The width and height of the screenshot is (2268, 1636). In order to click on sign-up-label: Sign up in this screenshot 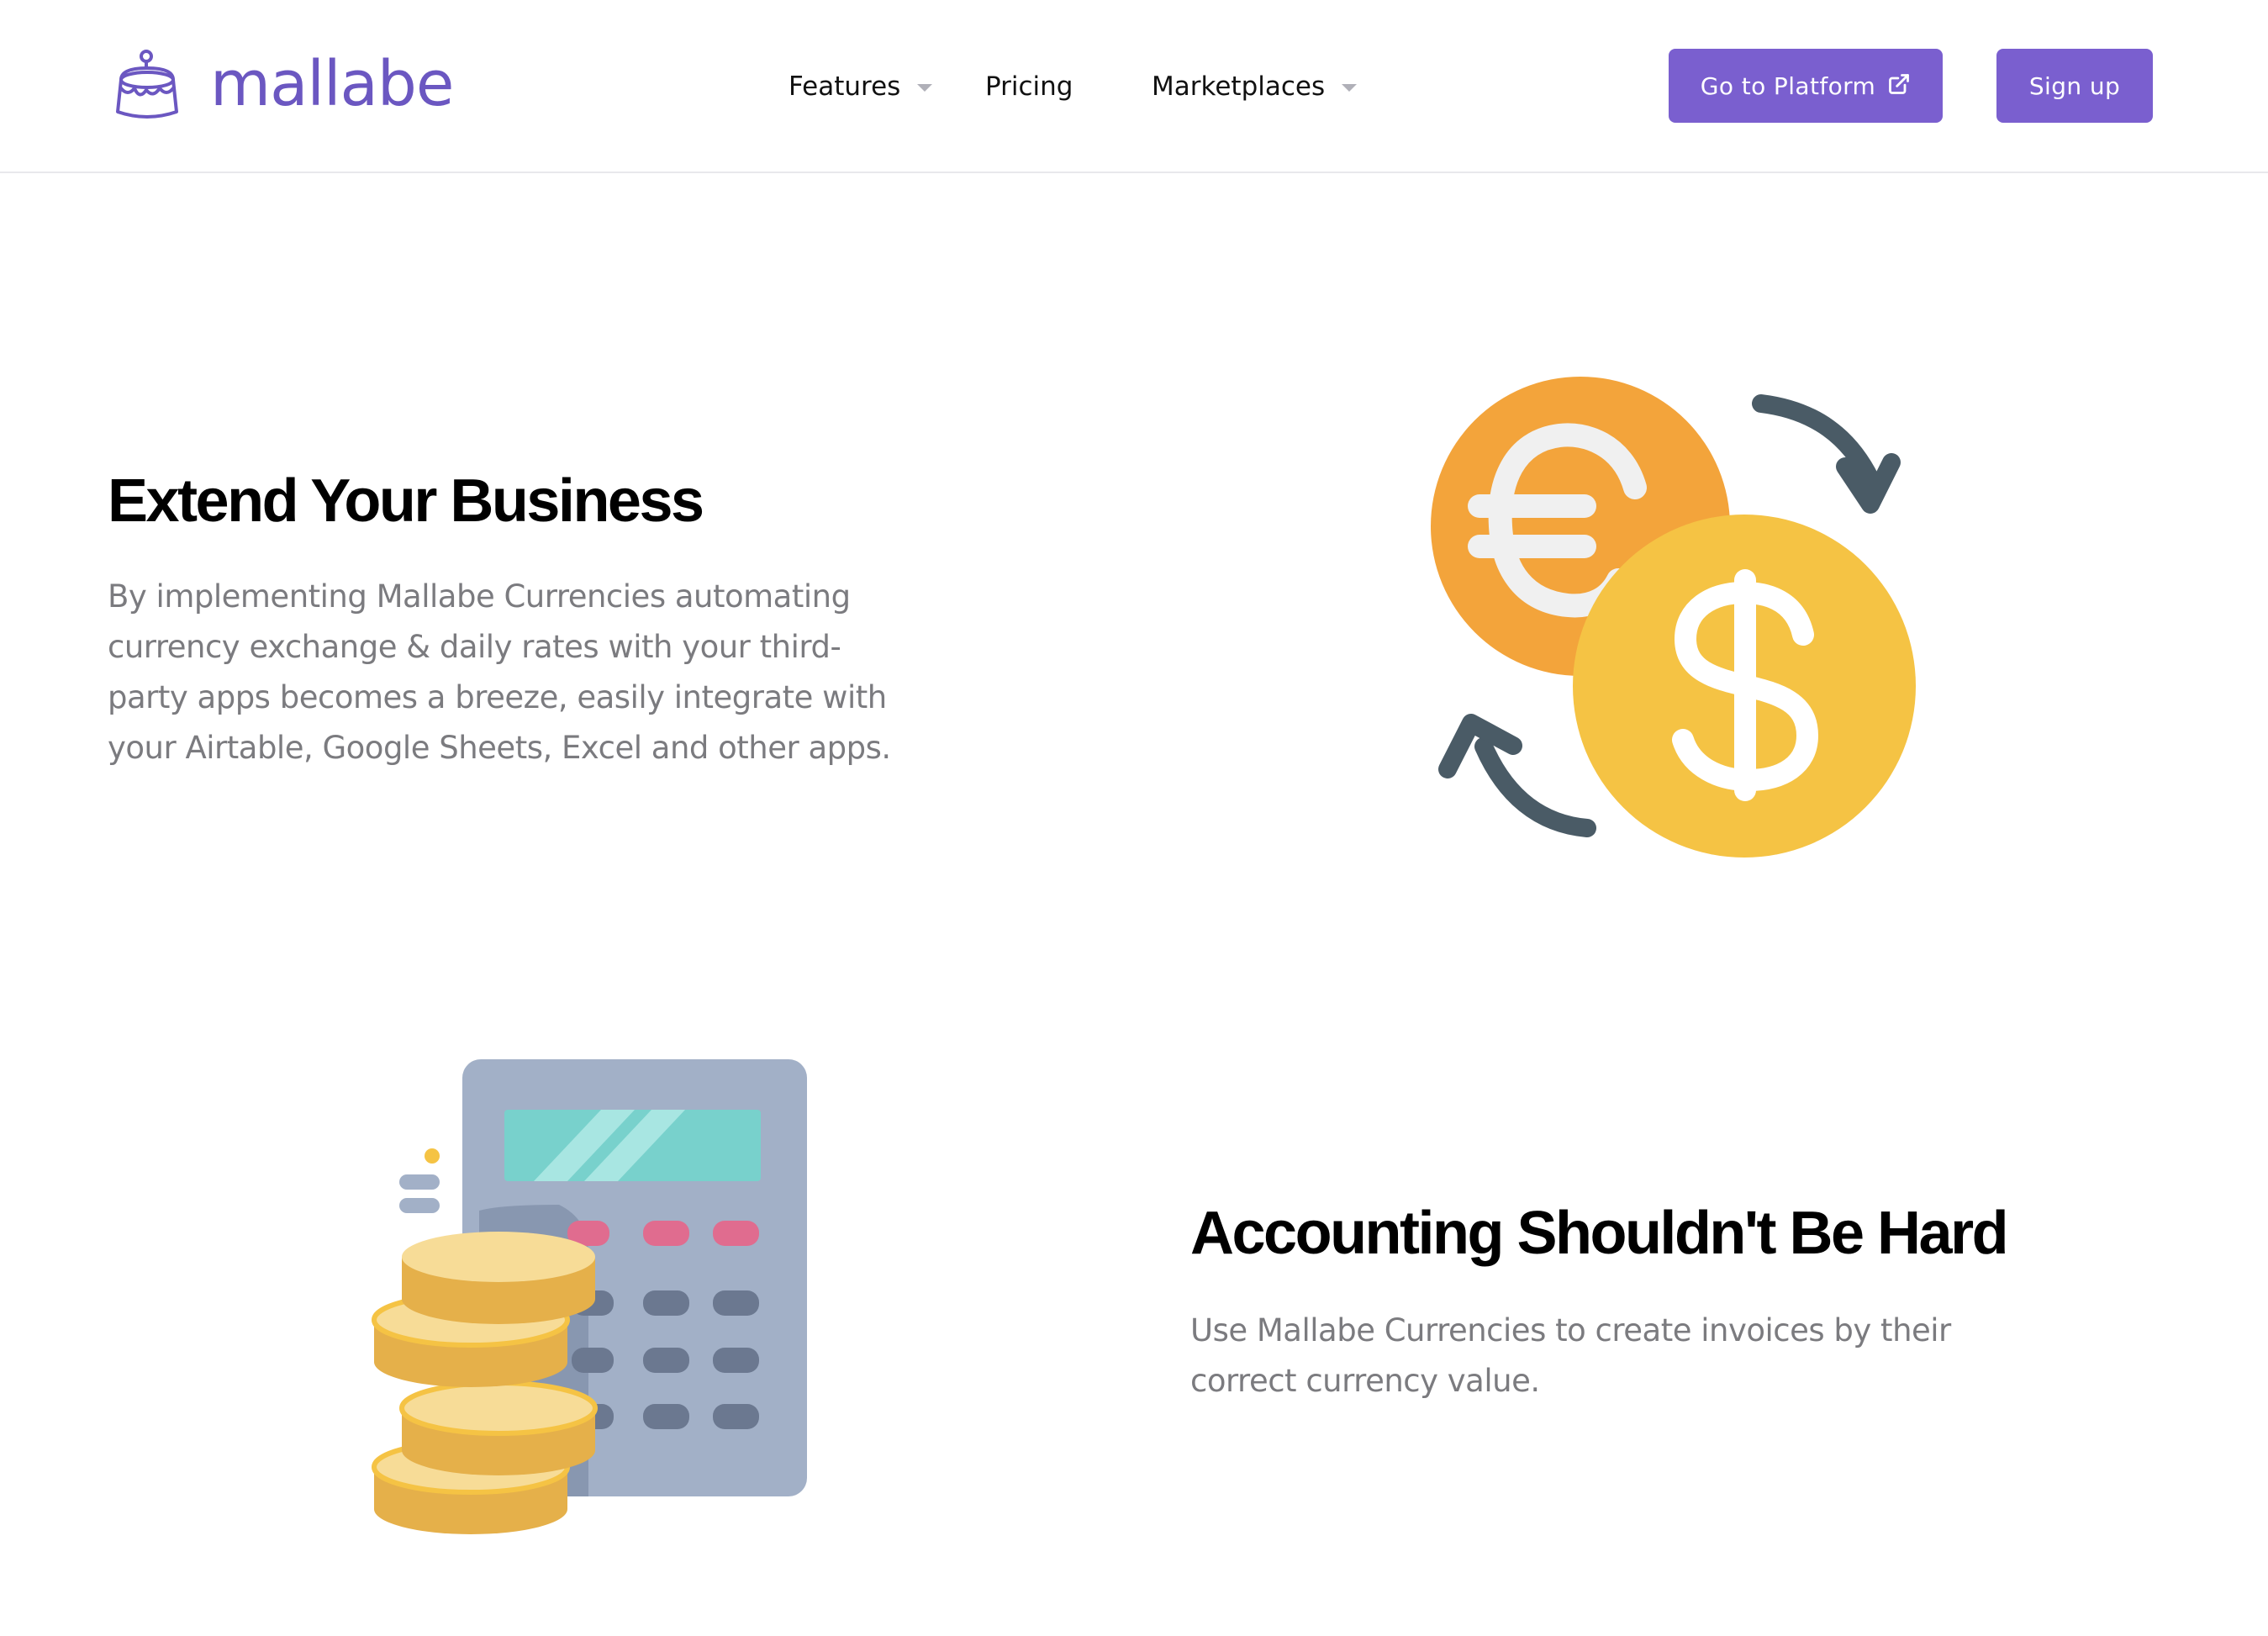, I will do `click(2074, 85)`.